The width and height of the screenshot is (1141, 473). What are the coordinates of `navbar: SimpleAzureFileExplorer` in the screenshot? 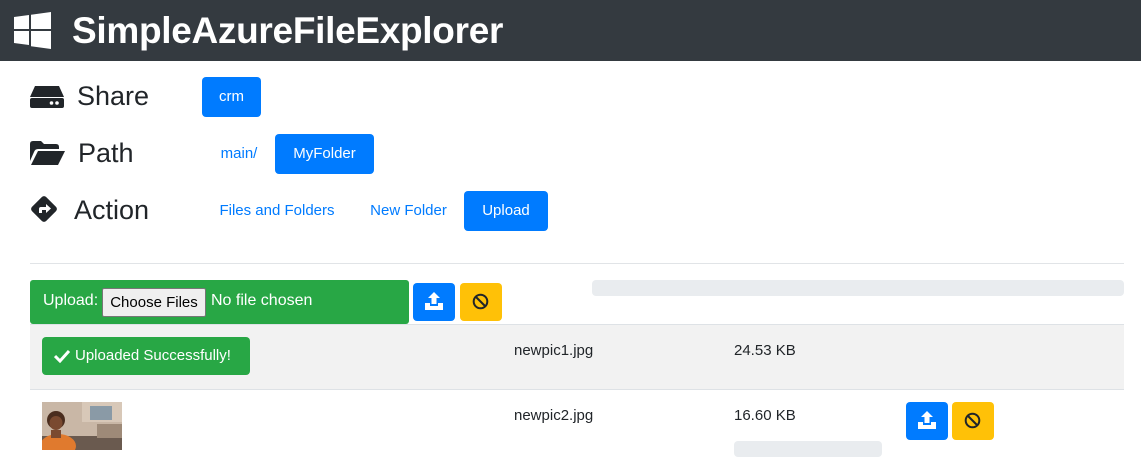 It's located at (570, 30).